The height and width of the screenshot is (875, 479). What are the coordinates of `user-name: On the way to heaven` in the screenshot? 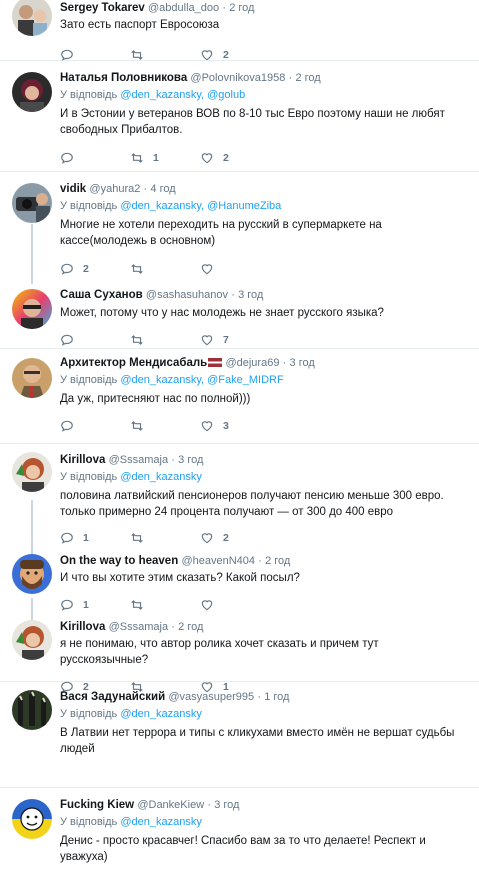 It's located at (119, 561).